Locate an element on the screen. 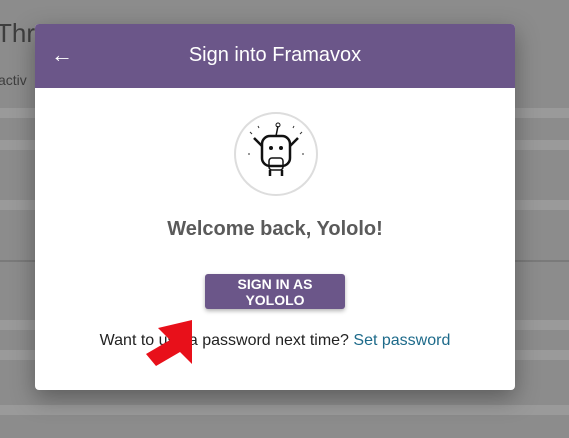 The height and width of the screenshot is (438, 569). red-arrow-annotation-icon is located at coordinates (169, 343).